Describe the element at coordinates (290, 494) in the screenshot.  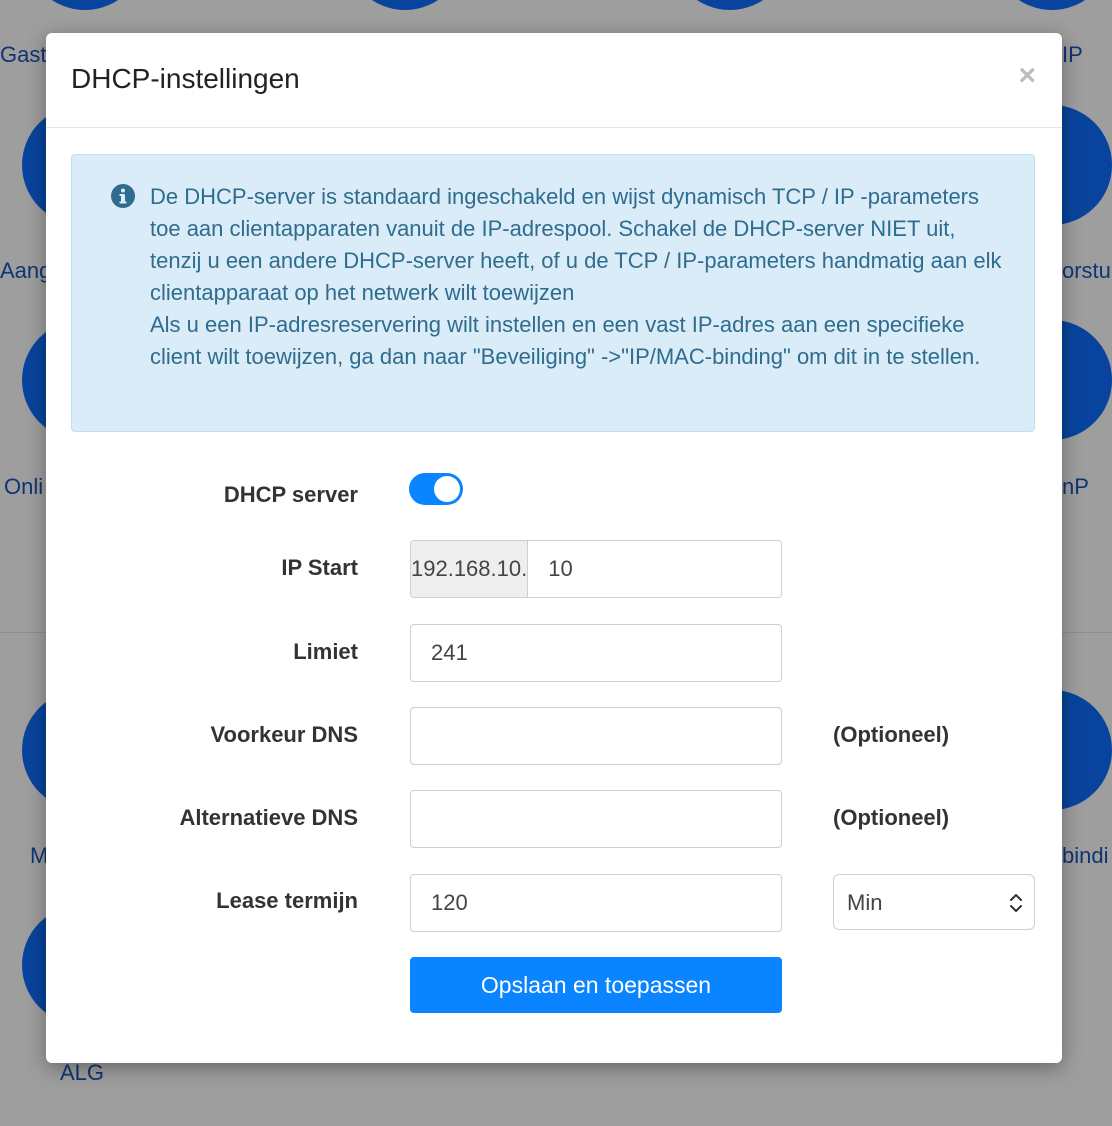
I see `dhcp-server-label: DHCP server` at that location.